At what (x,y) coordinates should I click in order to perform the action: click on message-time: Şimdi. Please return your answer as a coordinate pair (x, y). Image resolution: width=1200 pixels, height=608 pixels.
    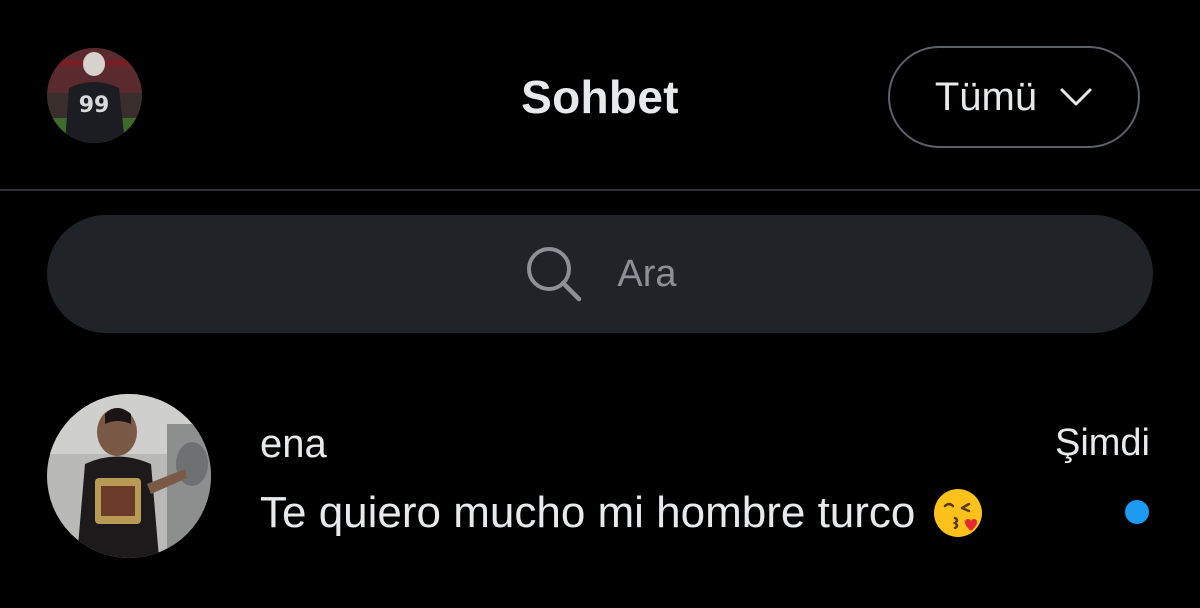
    Looking at the image, I should click on (1102, 443).